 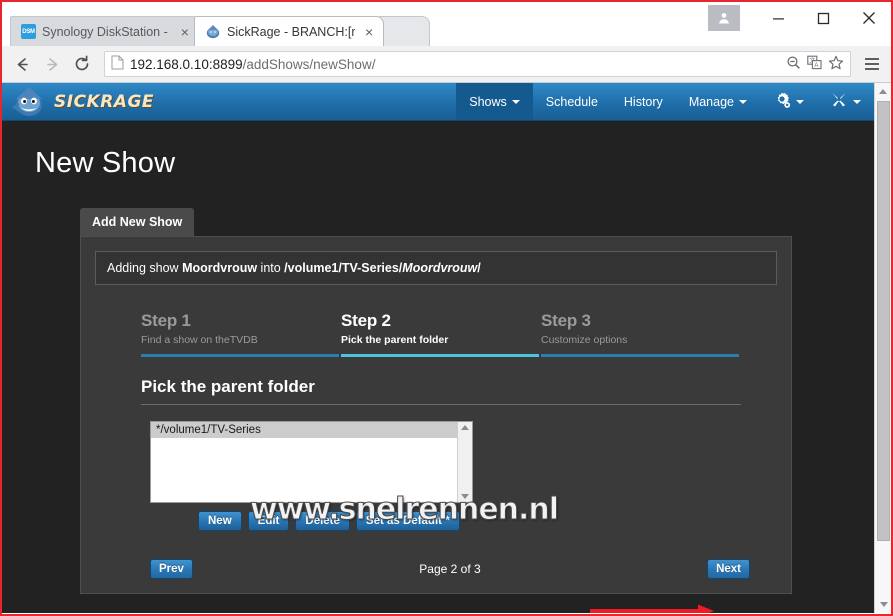 I want to click on browser-toolbar: 192.168.0.10:8899/addShows/newShow/ 文 A, so click(x=446, y=64).